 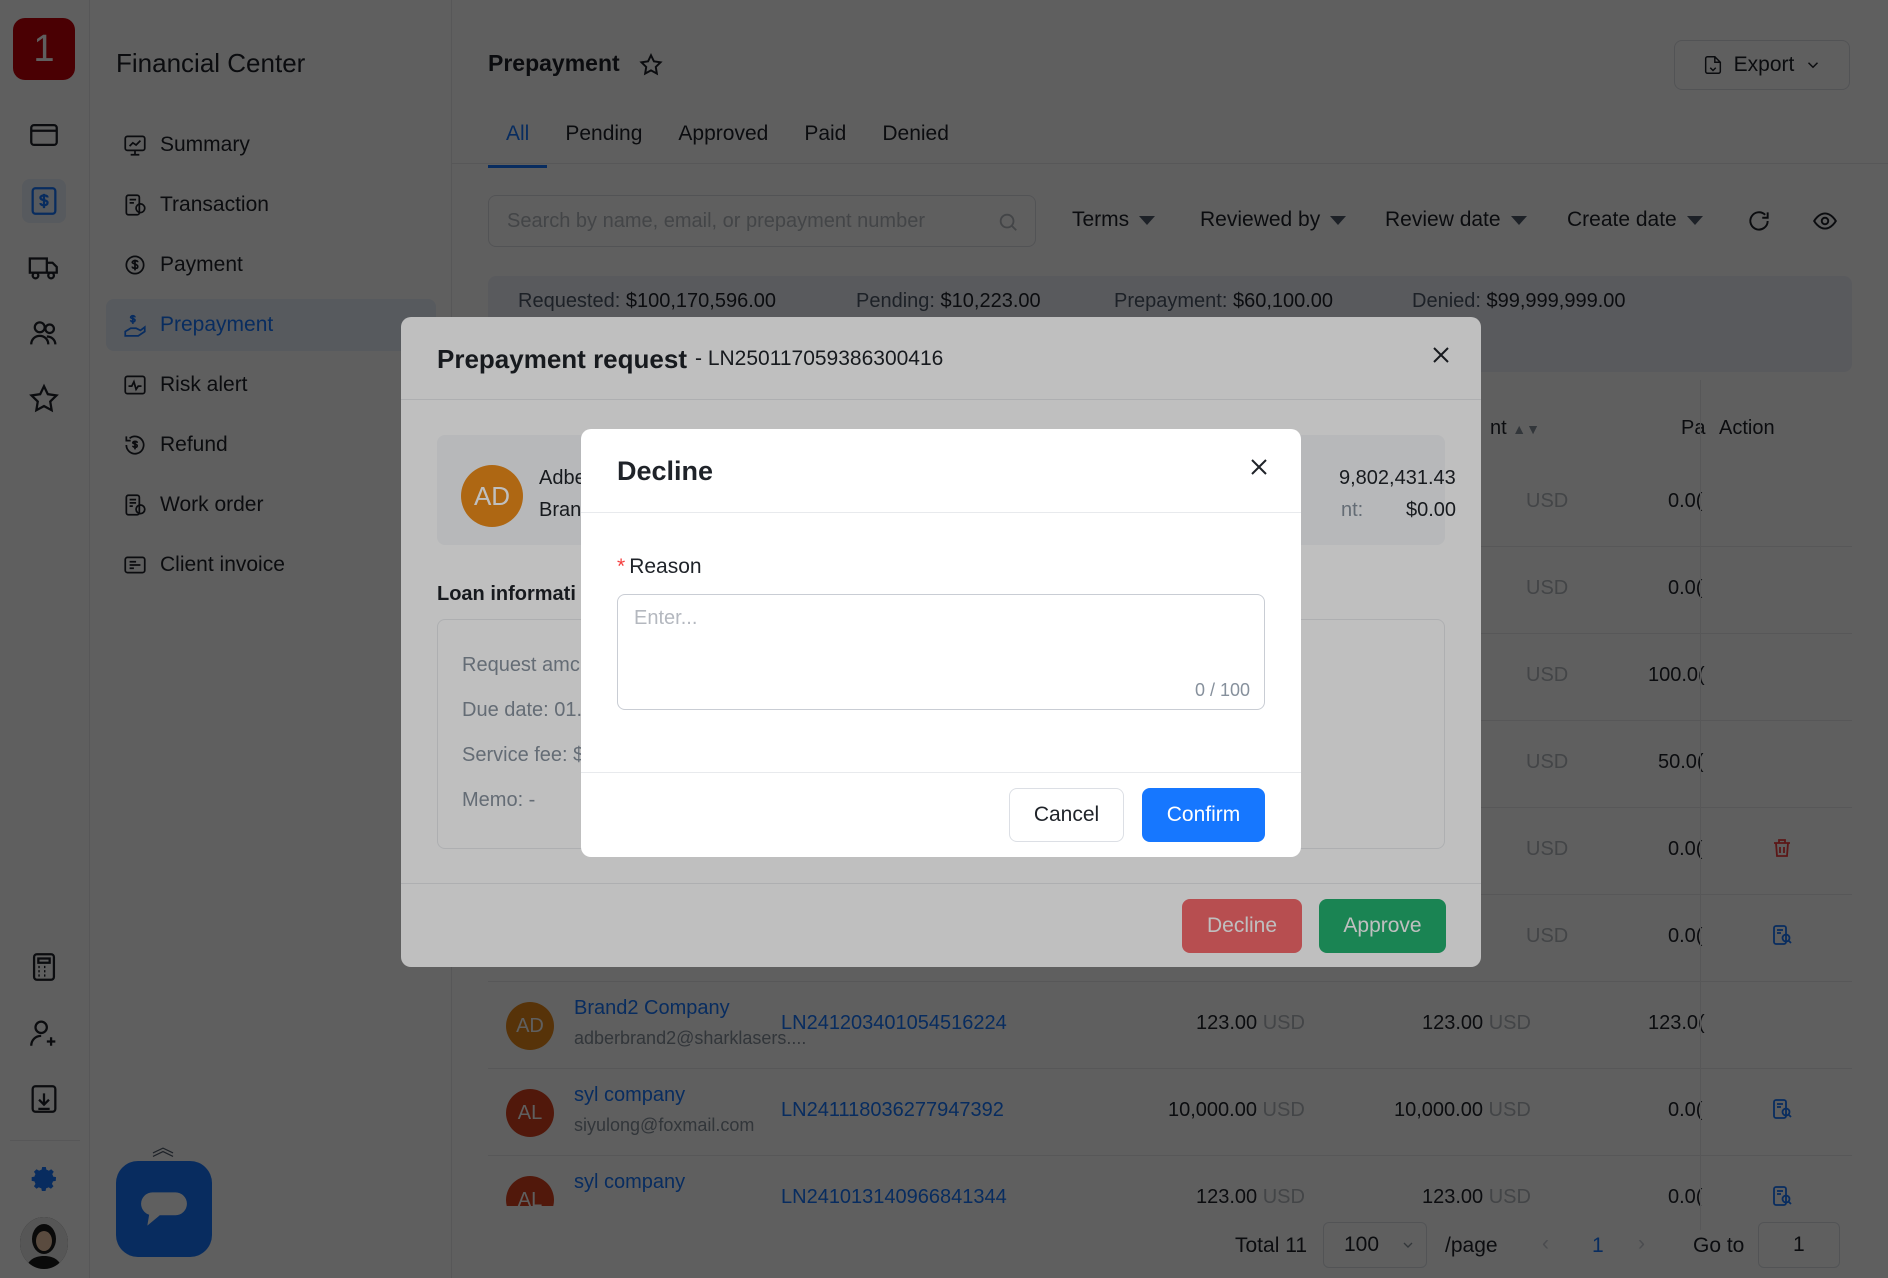 What do you see at coordinates (659, 566) in the screenshot?
I see `reason-label: * Reason` at bounding box center [659, 566].